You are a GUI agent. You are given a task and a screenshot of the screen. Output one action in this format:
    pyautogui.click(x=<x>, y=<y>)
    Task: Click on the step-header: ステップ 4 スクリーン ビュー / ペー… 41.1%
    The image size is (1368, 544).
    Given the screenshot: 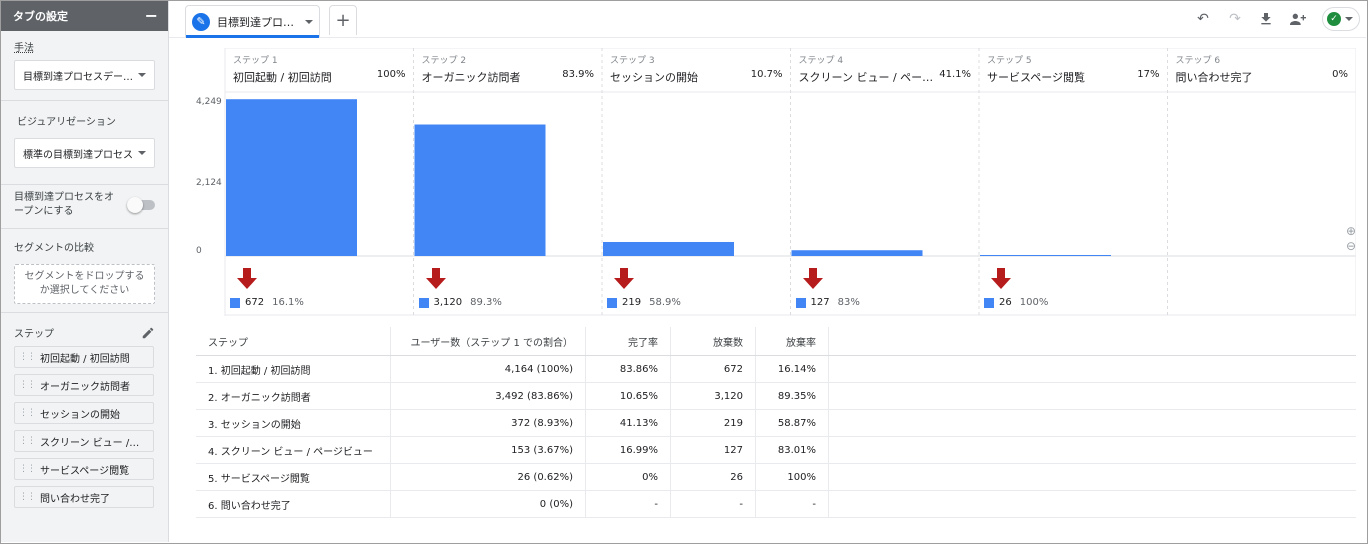 What is the action you would take?
    pyautogui.click(x=885, y=70)
    